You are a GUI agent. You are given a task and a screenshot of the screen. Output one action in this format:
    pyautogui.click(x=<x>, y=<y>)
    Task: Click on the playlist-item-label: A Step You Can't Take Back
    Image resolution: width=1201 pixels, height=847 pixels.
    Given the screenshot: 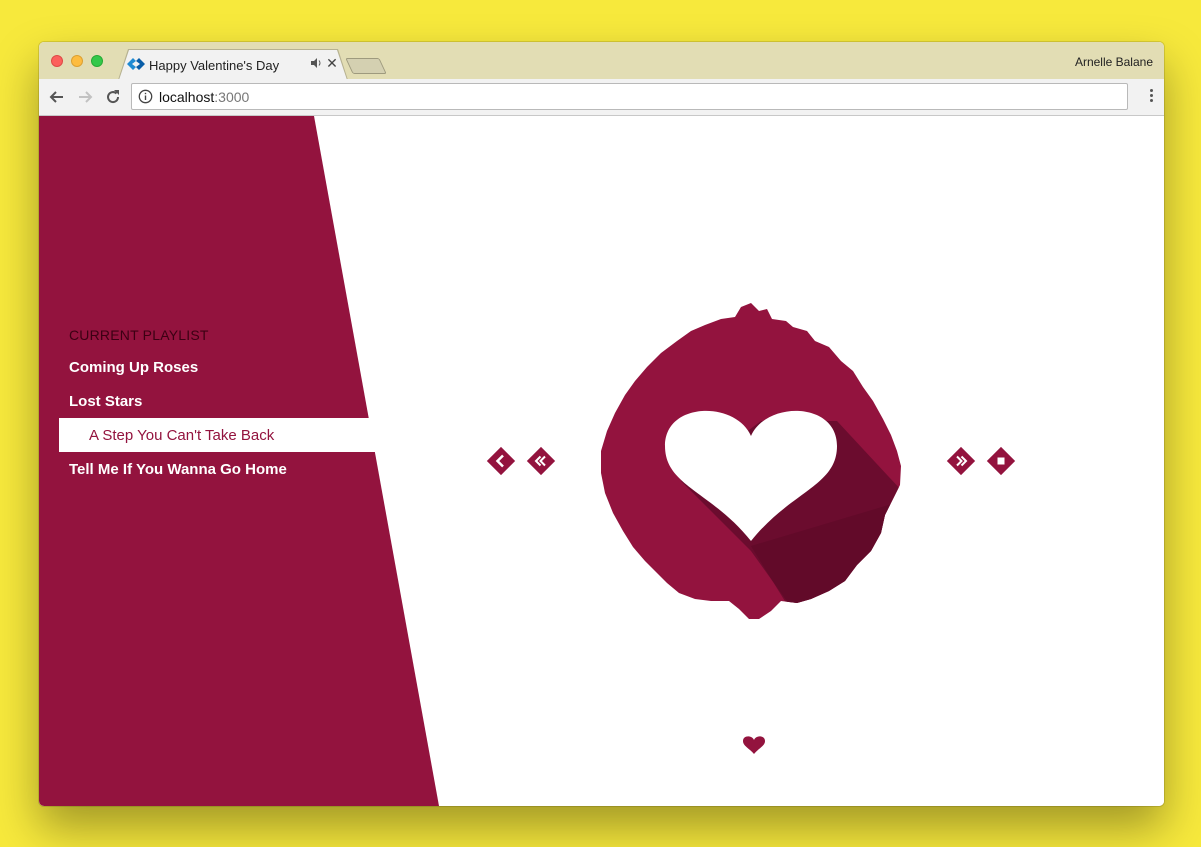 What is the action you would take?
    pyautogui.click(x=182, y=435)
    